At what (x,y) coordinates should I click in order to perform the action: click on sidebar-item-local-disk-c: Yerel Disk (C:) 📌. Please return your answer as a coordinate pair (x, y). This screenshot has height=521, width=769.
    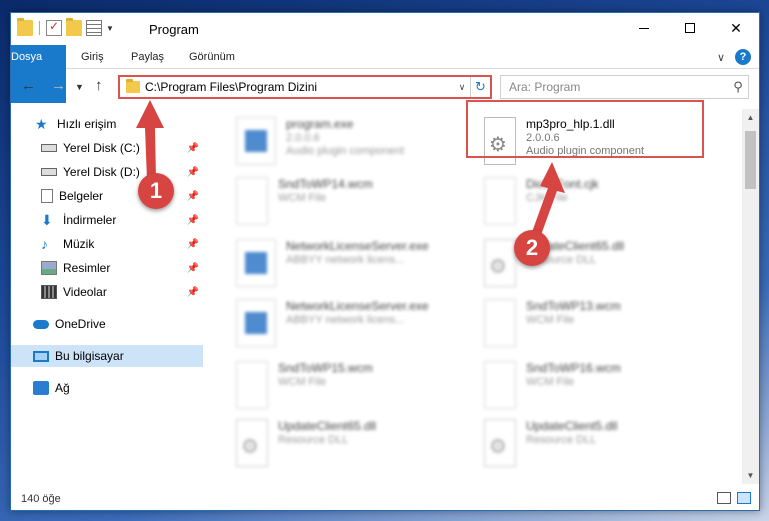
    Looking at the image, I should click on (107, 148).